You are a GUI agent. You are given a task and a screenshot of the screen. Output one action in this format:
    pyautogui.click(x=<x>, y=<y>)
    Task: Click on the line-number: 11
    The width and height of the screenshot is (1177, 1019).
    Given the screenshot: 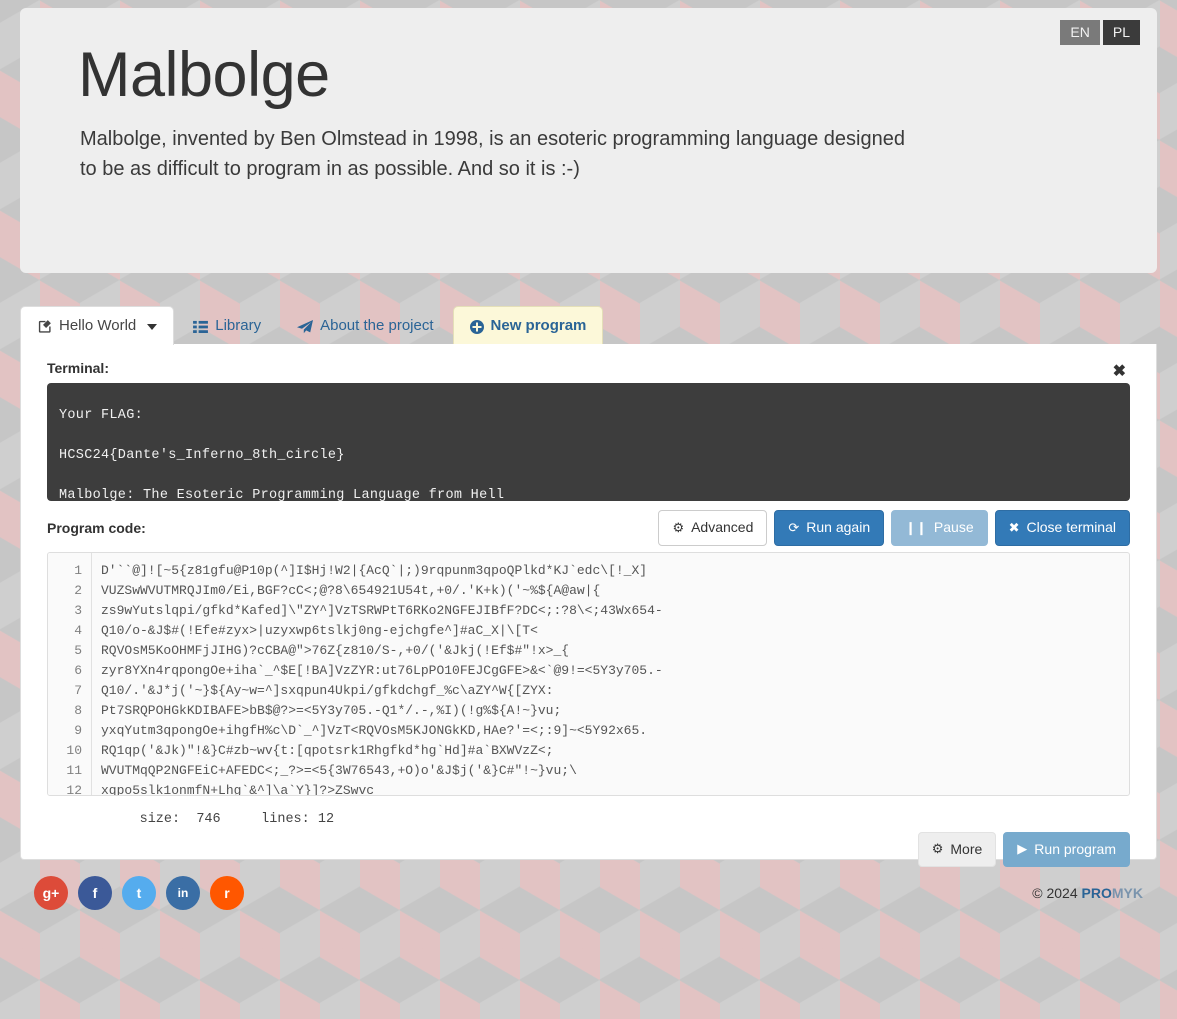 What is the action you would take?
    pyautogui.click(x=74, y=770)
    